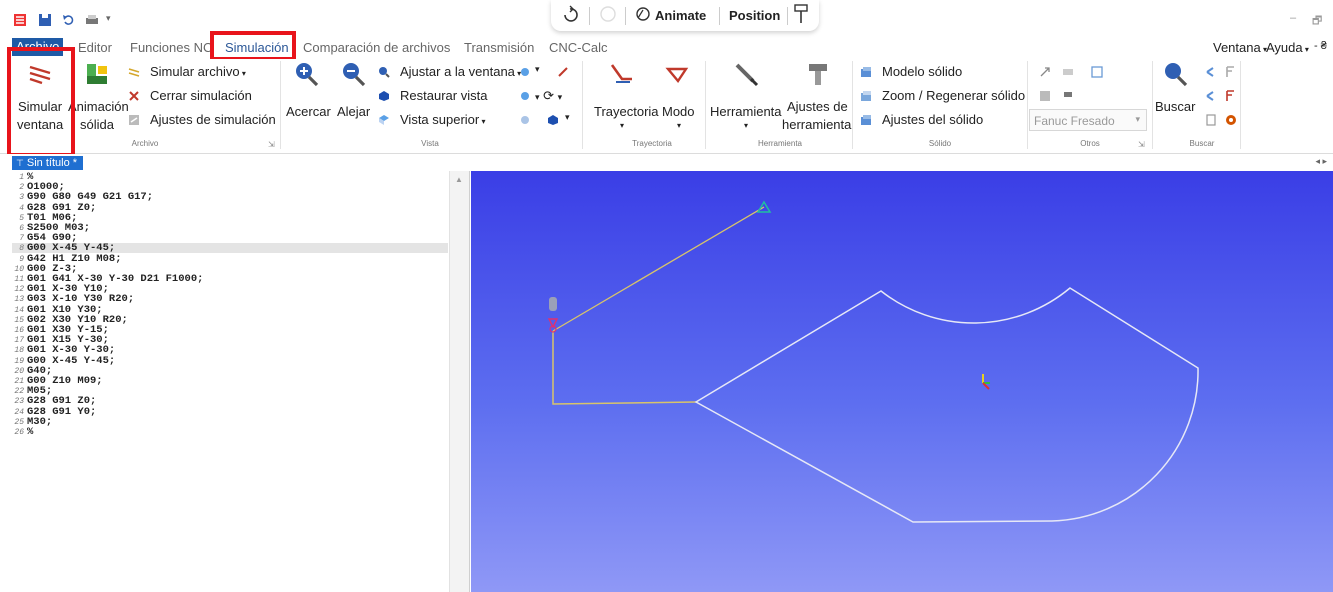 Image resolution: width=1333 pixels, height=592 pixels. Describe the element at coordinates (443, 95) in the screenshot. I see `restaurar-vista-button: Restaurar vista` at that location.